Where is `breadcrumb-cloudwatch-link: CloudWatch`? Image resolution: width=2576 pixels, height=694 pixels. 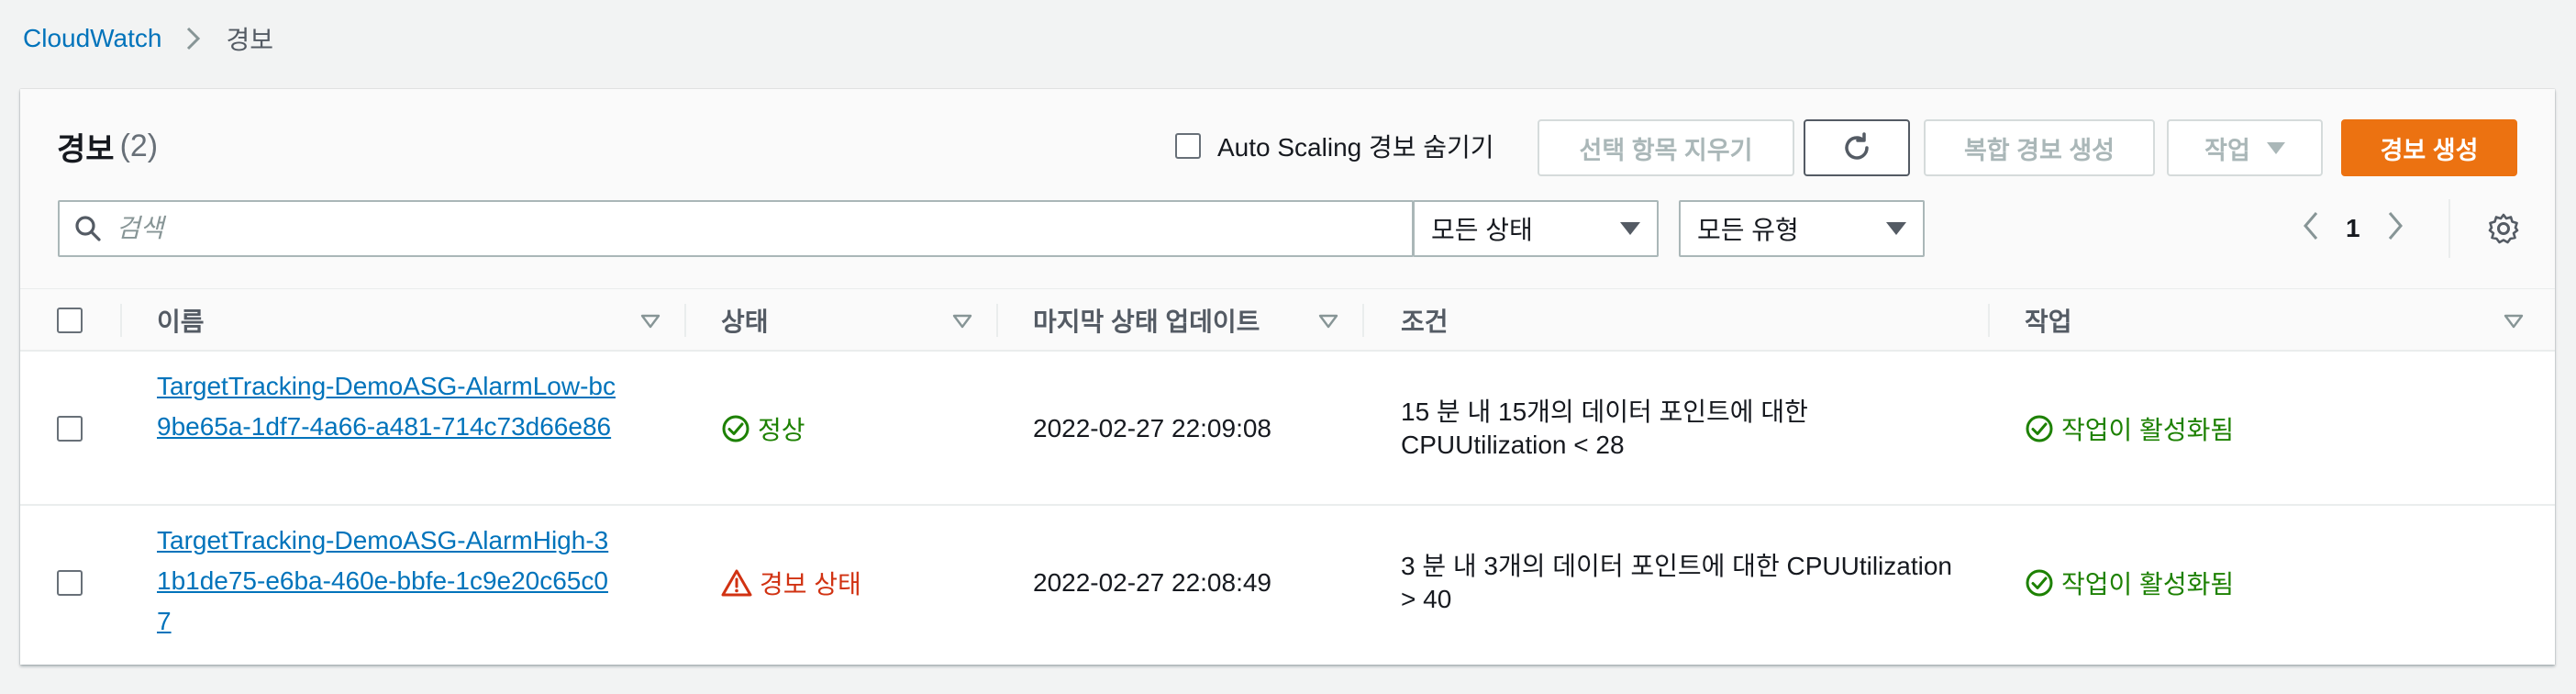 breadcrumb-cloudwatch-link: CloudWatch is located at coordinates (92, 38).